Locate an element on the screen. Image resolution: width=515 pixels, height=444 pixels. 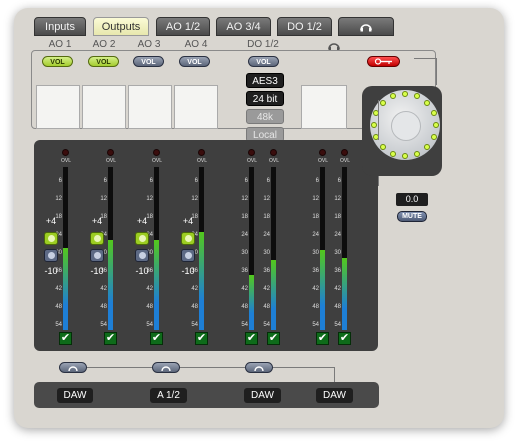
tab-outputs: Outputs is located at coordinates (121, 26).